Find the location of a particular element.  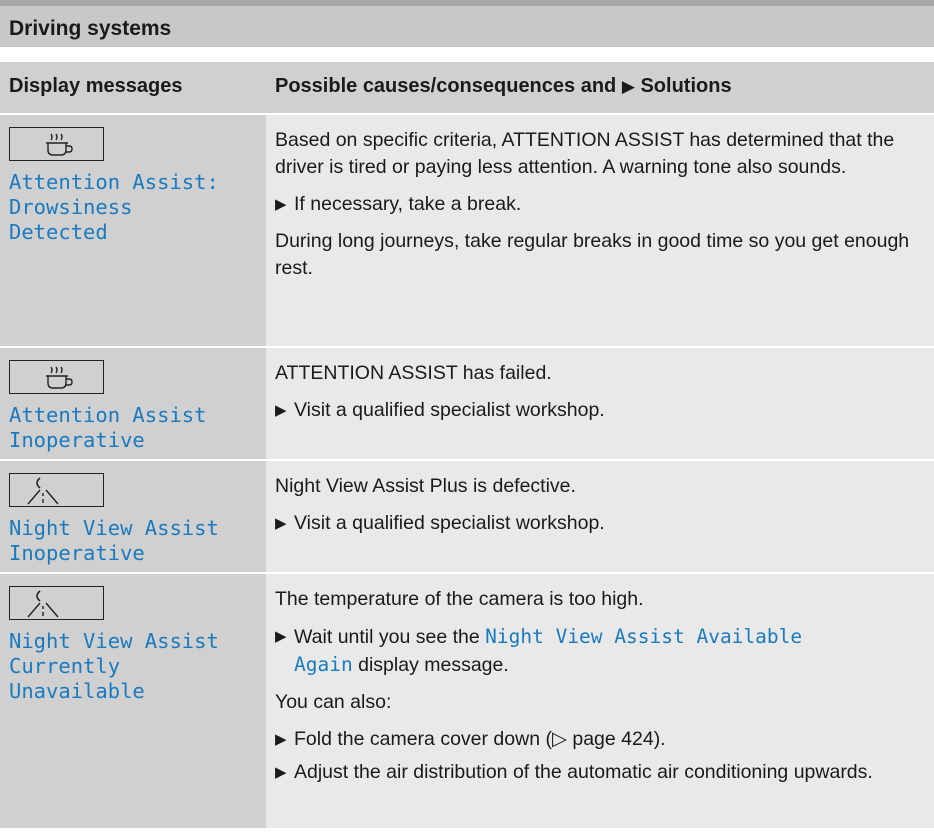

cause-text: ATTENTION ASSIST has failed. is located at coordinates (413, 373).